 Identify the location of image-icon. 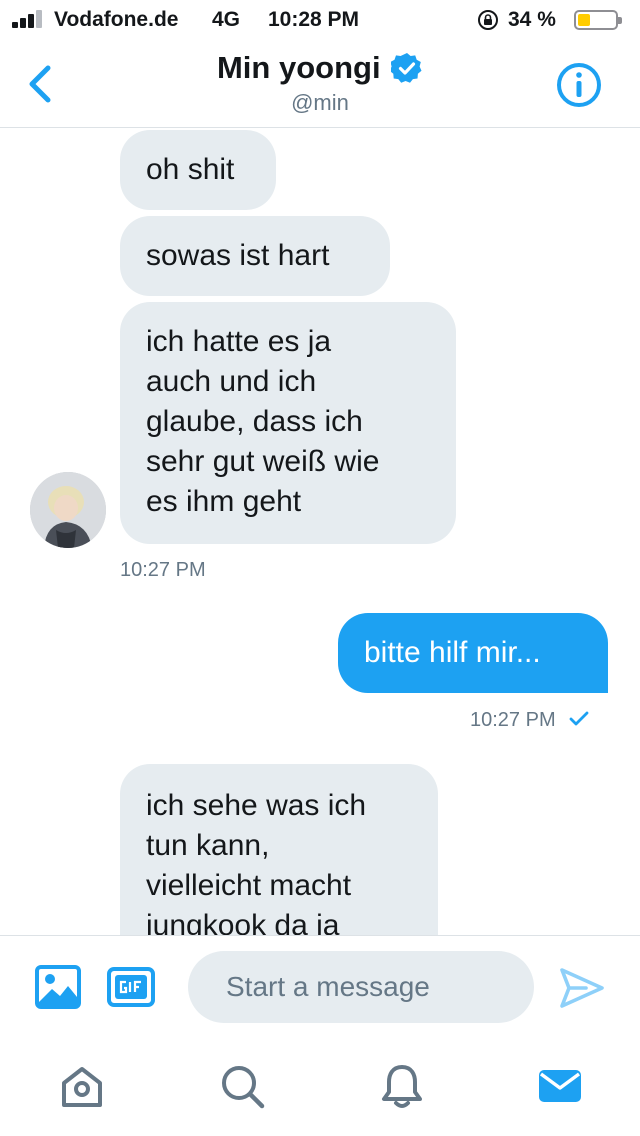
(58, 987).